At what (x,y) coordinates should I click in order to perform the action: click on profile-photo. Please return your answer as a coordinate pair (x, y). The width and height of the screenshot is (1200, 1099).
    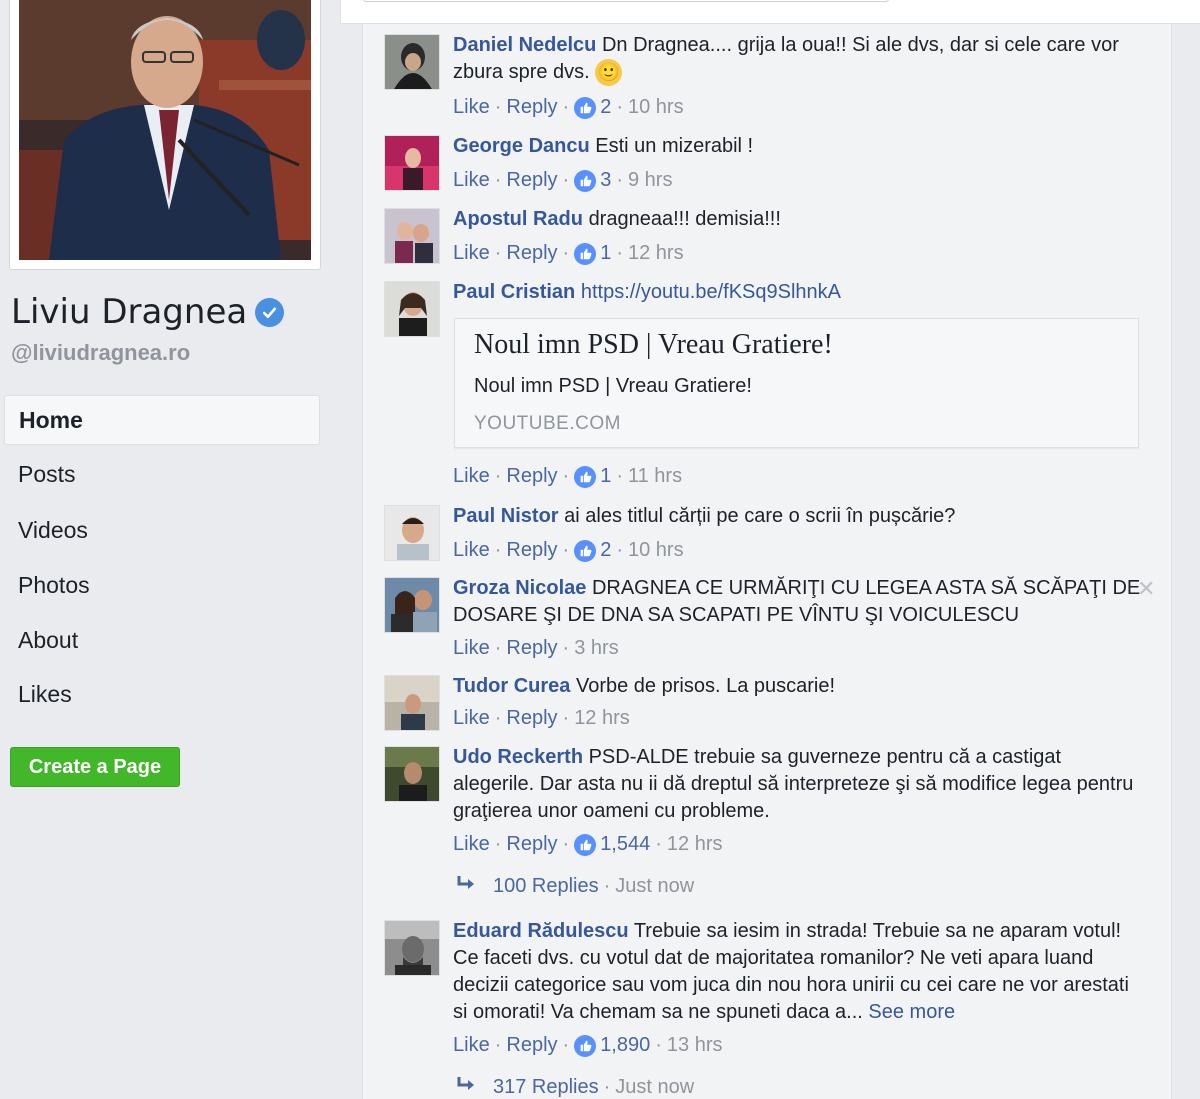
    Looking at the image, I should click on (165, 130).